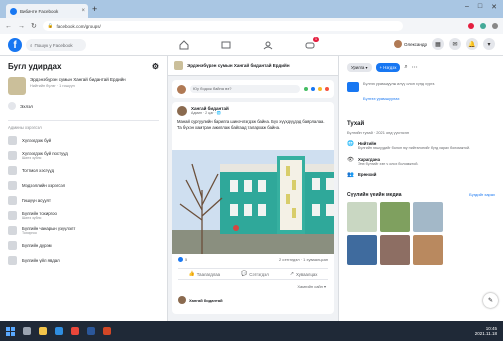 The width and height of the screenshot is (503, 341). I want to click on photo-icon, so click(306, 89).